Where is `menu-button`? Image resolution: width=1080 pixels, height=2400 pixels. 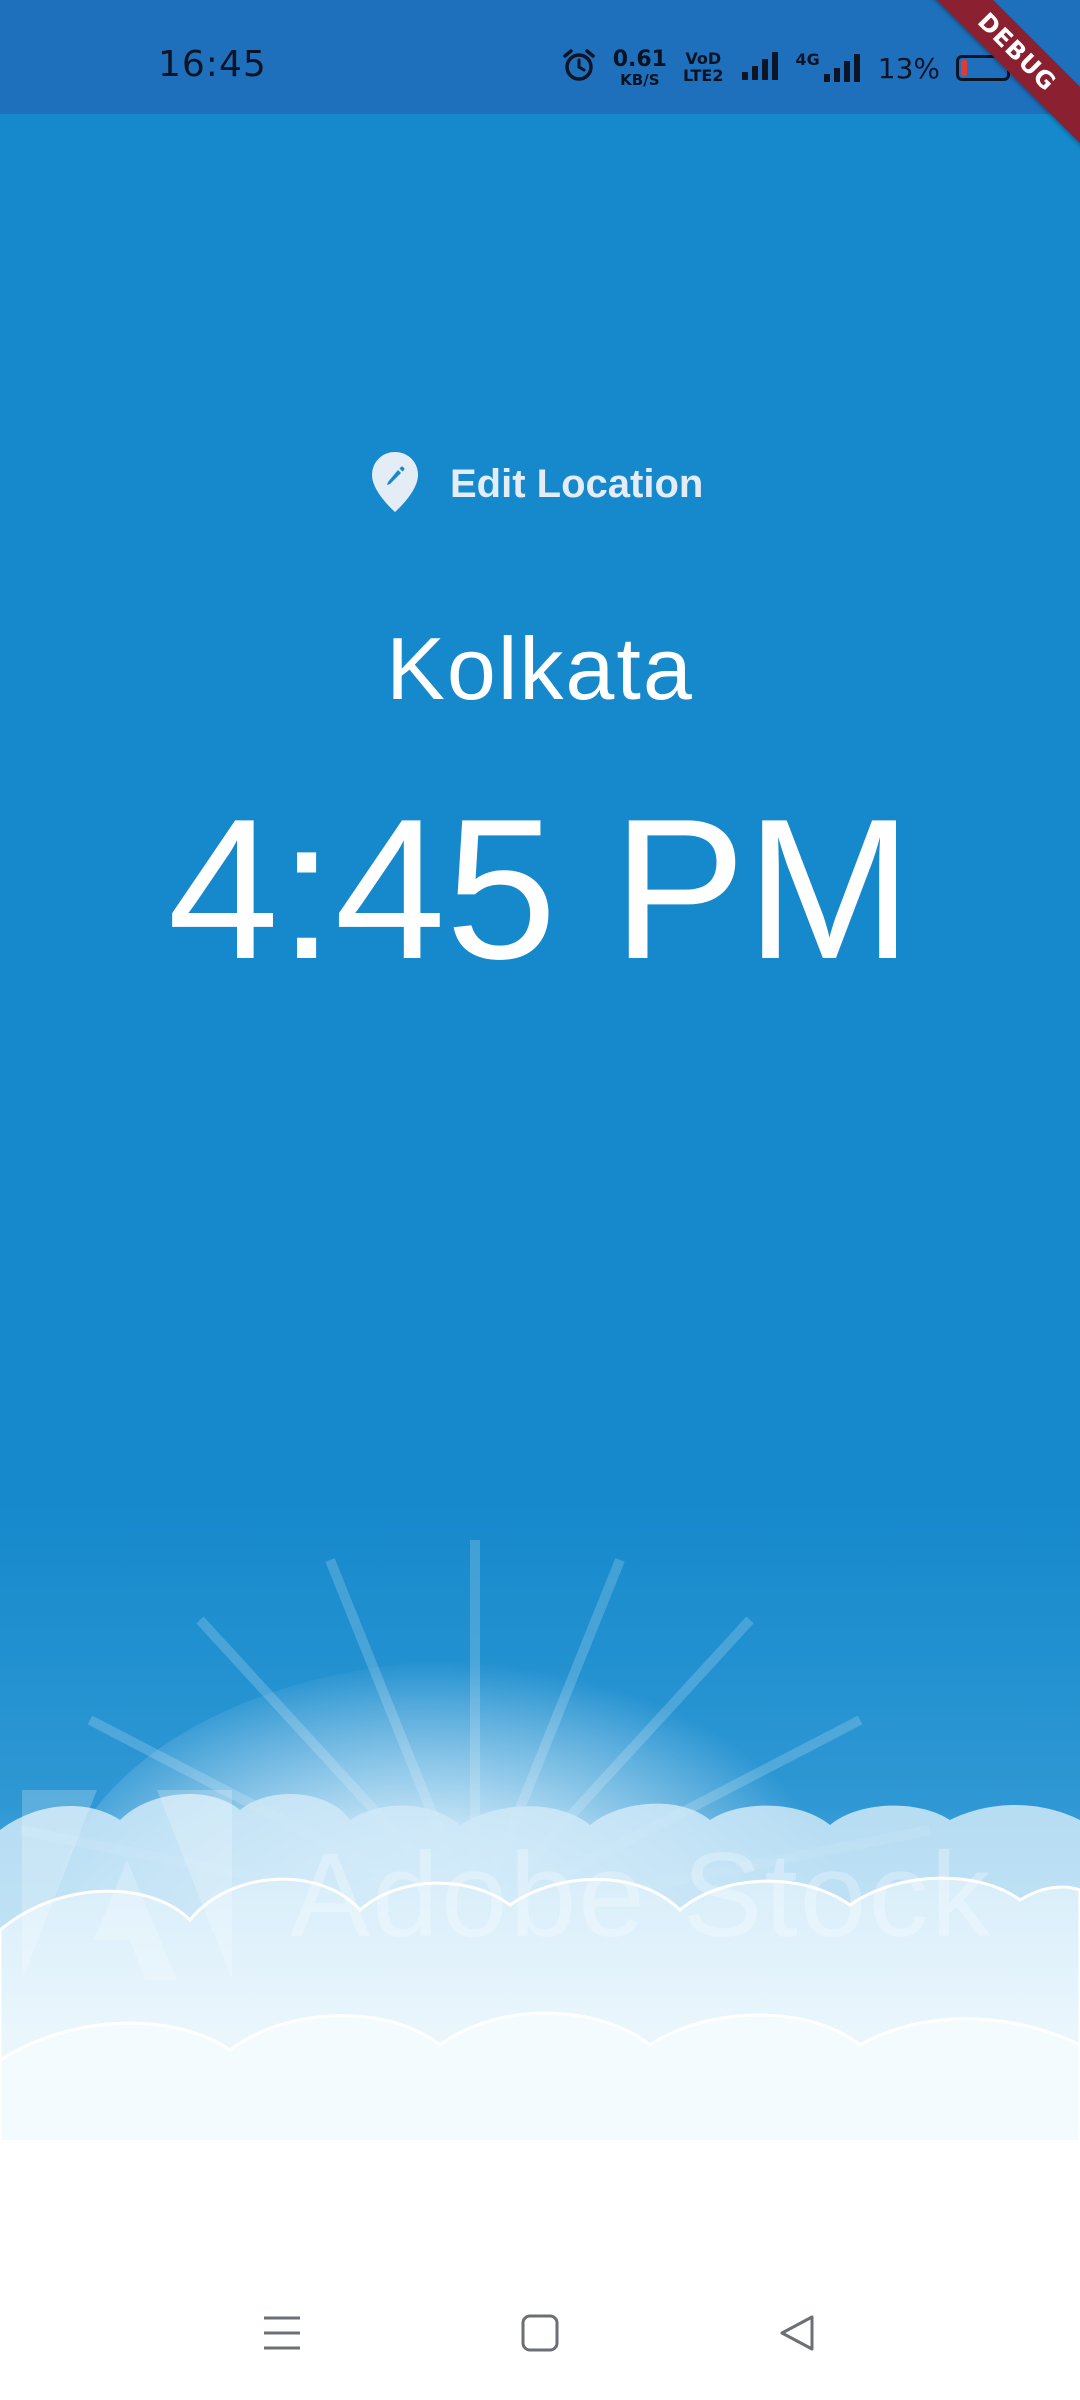
menu-button is located at coordinates (282, 2335).